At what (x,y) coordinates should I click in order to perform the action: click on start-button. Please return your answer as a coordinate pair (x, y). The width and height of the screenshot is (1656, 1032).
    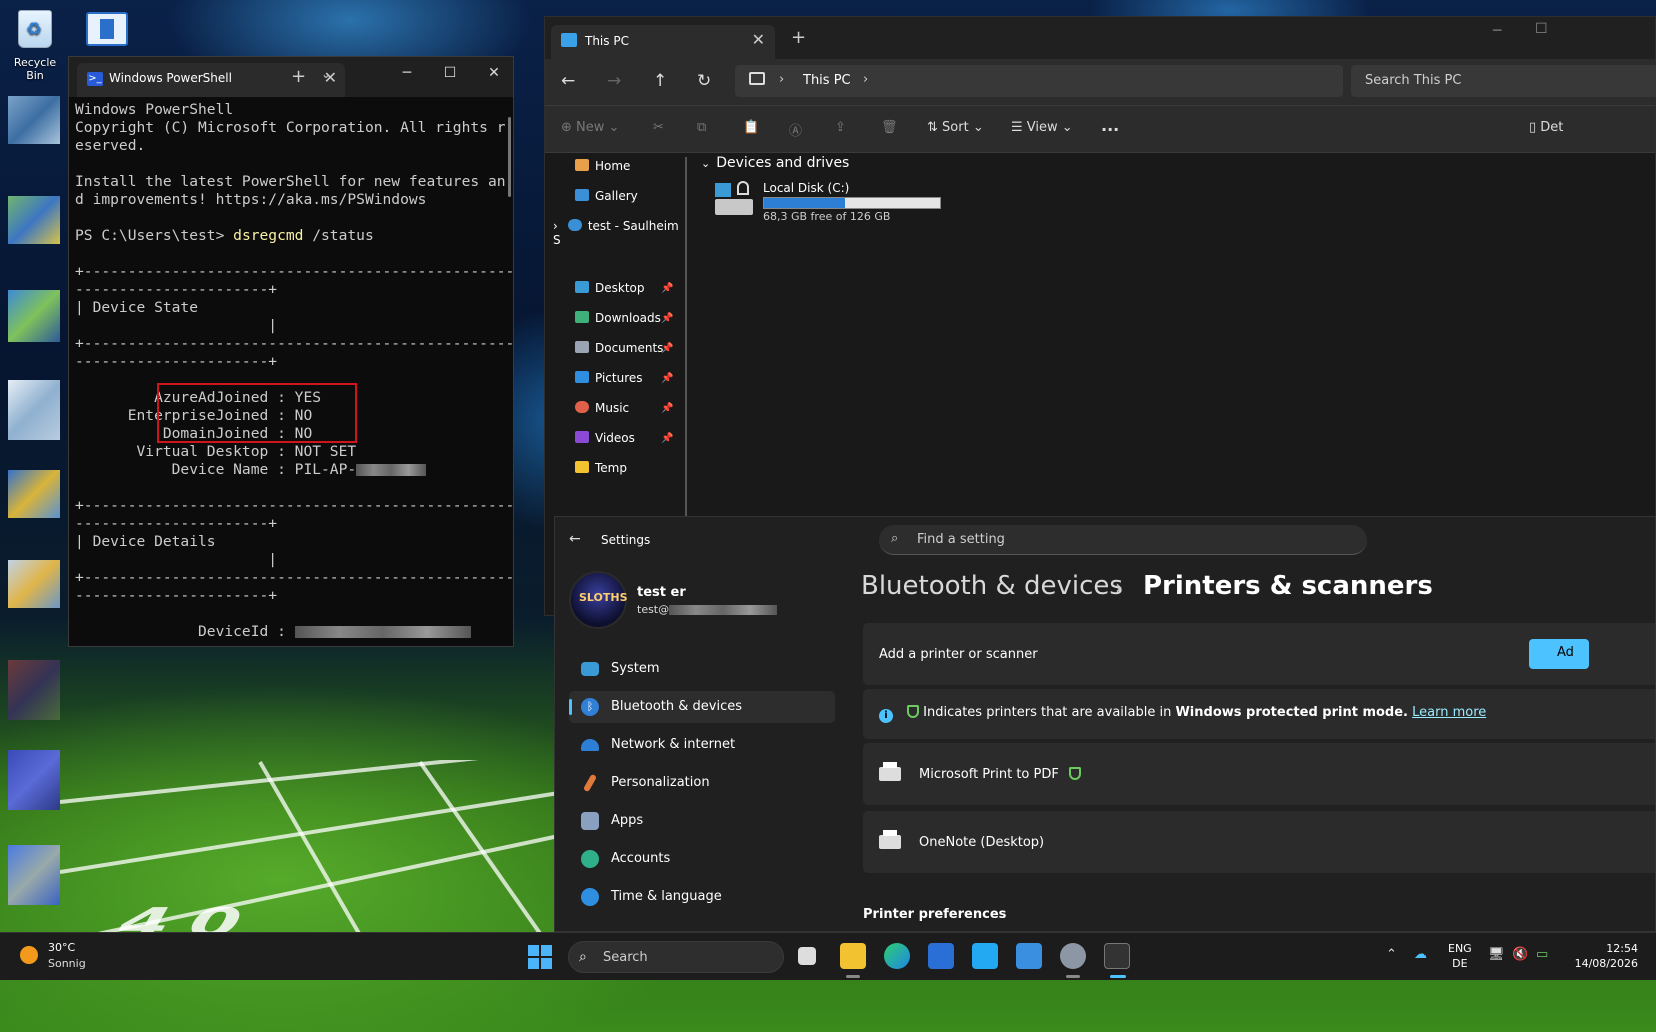
    Looking at the image, I should click on (540, 957).